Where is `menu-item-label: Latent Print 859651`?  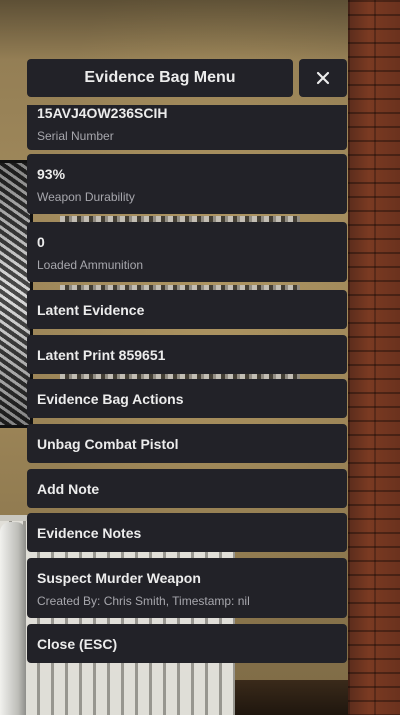 menu-item-label: Latent Print 859651 is located at coordinates (101, 354).